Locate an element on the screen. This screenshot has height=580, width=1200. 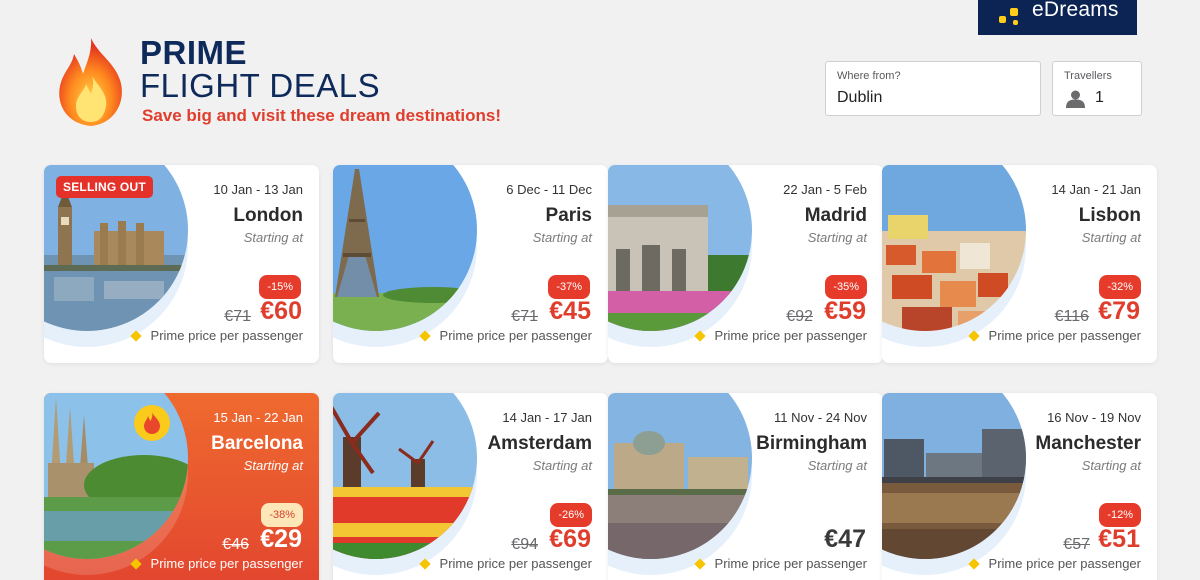
origin-field: Where from? Dublin is located at coordinates (933, 88).